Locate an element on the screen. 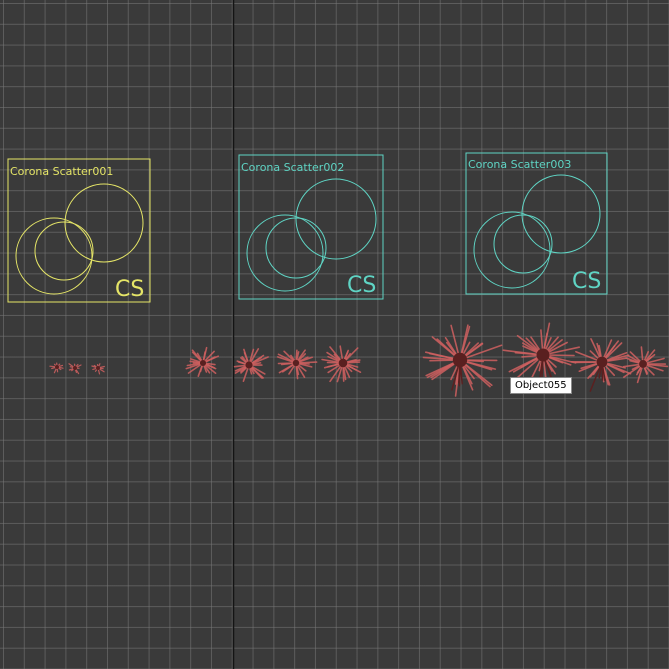 The image size is (669, 669). plant-objects is located at coordinates (359, 359).